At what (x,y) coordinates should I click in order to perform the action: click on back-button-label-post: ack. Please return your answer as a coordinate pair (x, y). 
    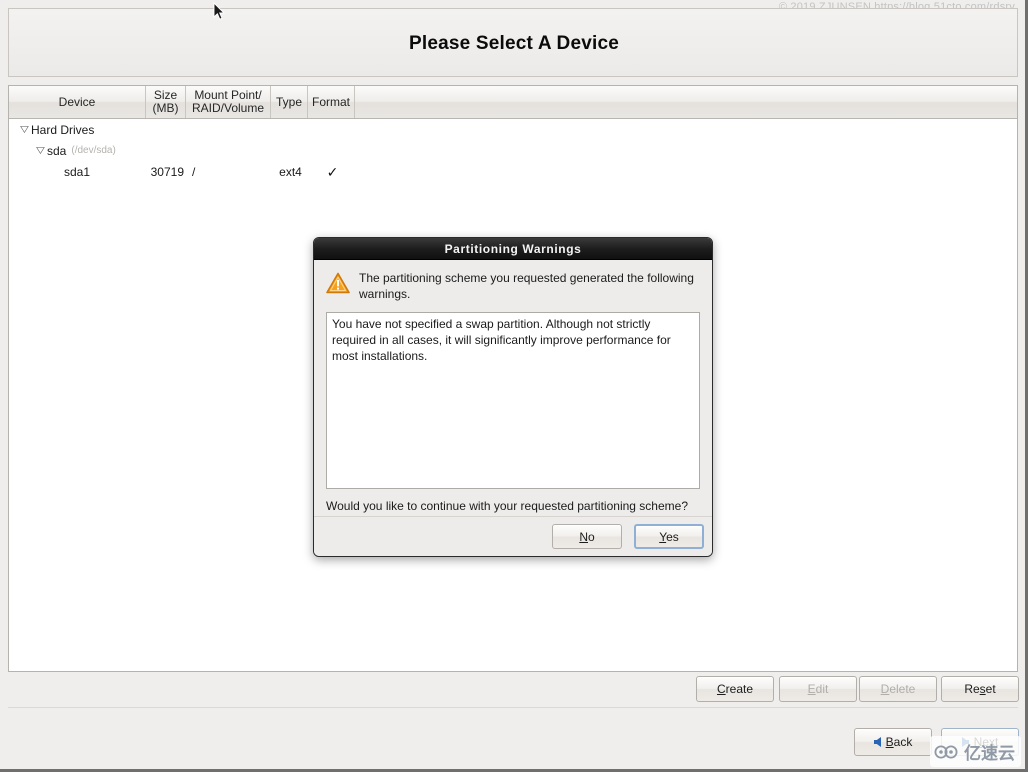
    Looking at the image, I should click on (903, 742).